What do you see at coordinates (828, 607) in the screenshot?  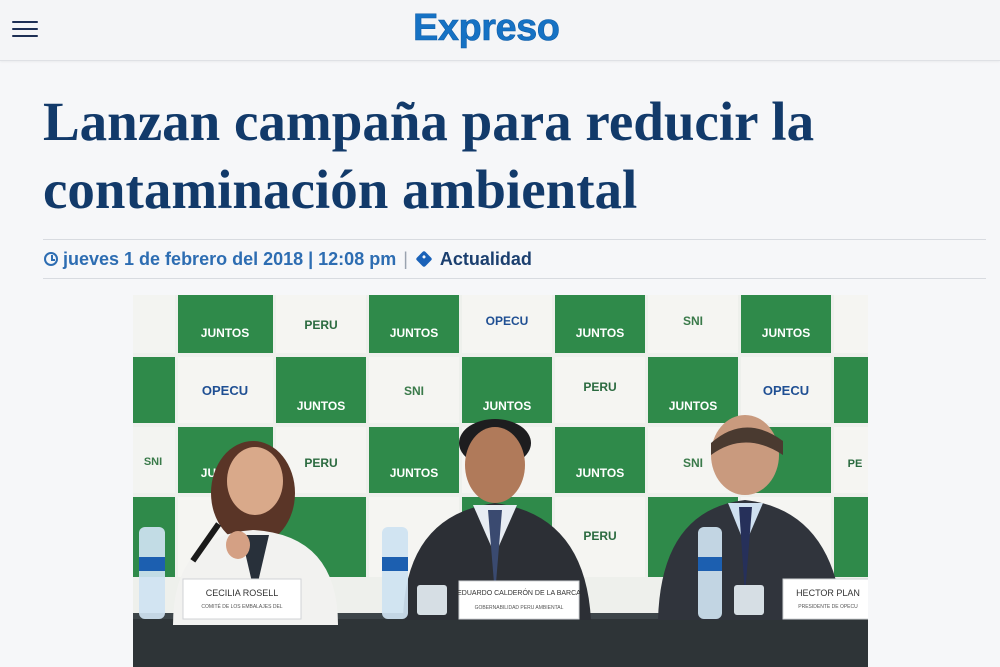 I see `nameplate-3-role: PRESIDENTE DE OPECU` at bounding box center [828, 607].